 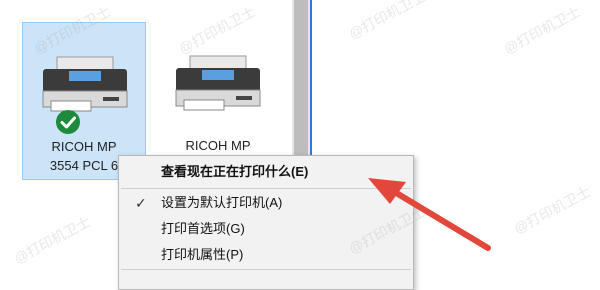 I want to click on menu-item-label: 打印首选项(G), so click(x=203, y=228).